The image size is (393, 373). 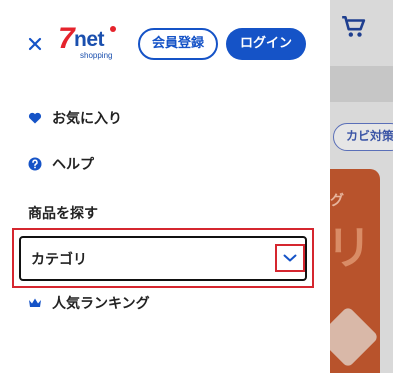 I want to click on category-dropdown-label: カテゴリ, so click(x=59, y=260).